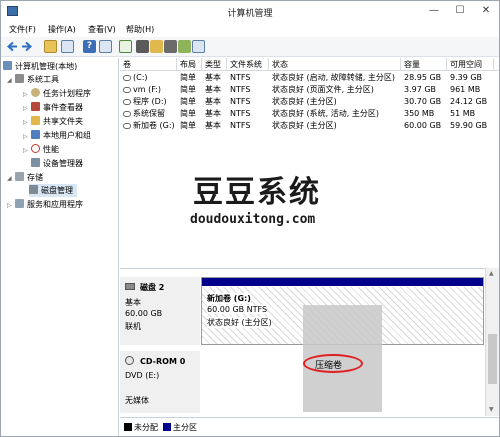 This screenshot has height=437, width=500. I want to click on column-type: 类型, so click(214, 64).